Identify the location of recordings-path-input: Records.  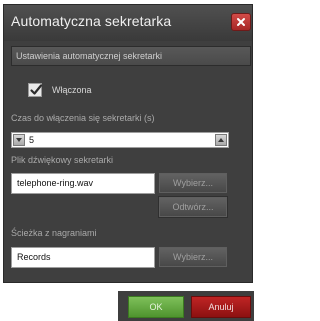
(83, 257).